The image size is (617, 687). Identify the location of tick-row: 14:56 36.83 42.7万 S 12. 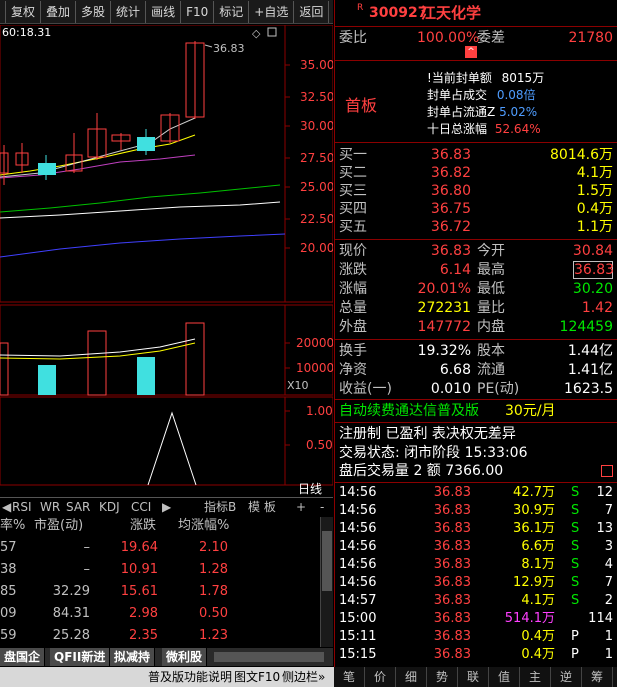
(476, 493).